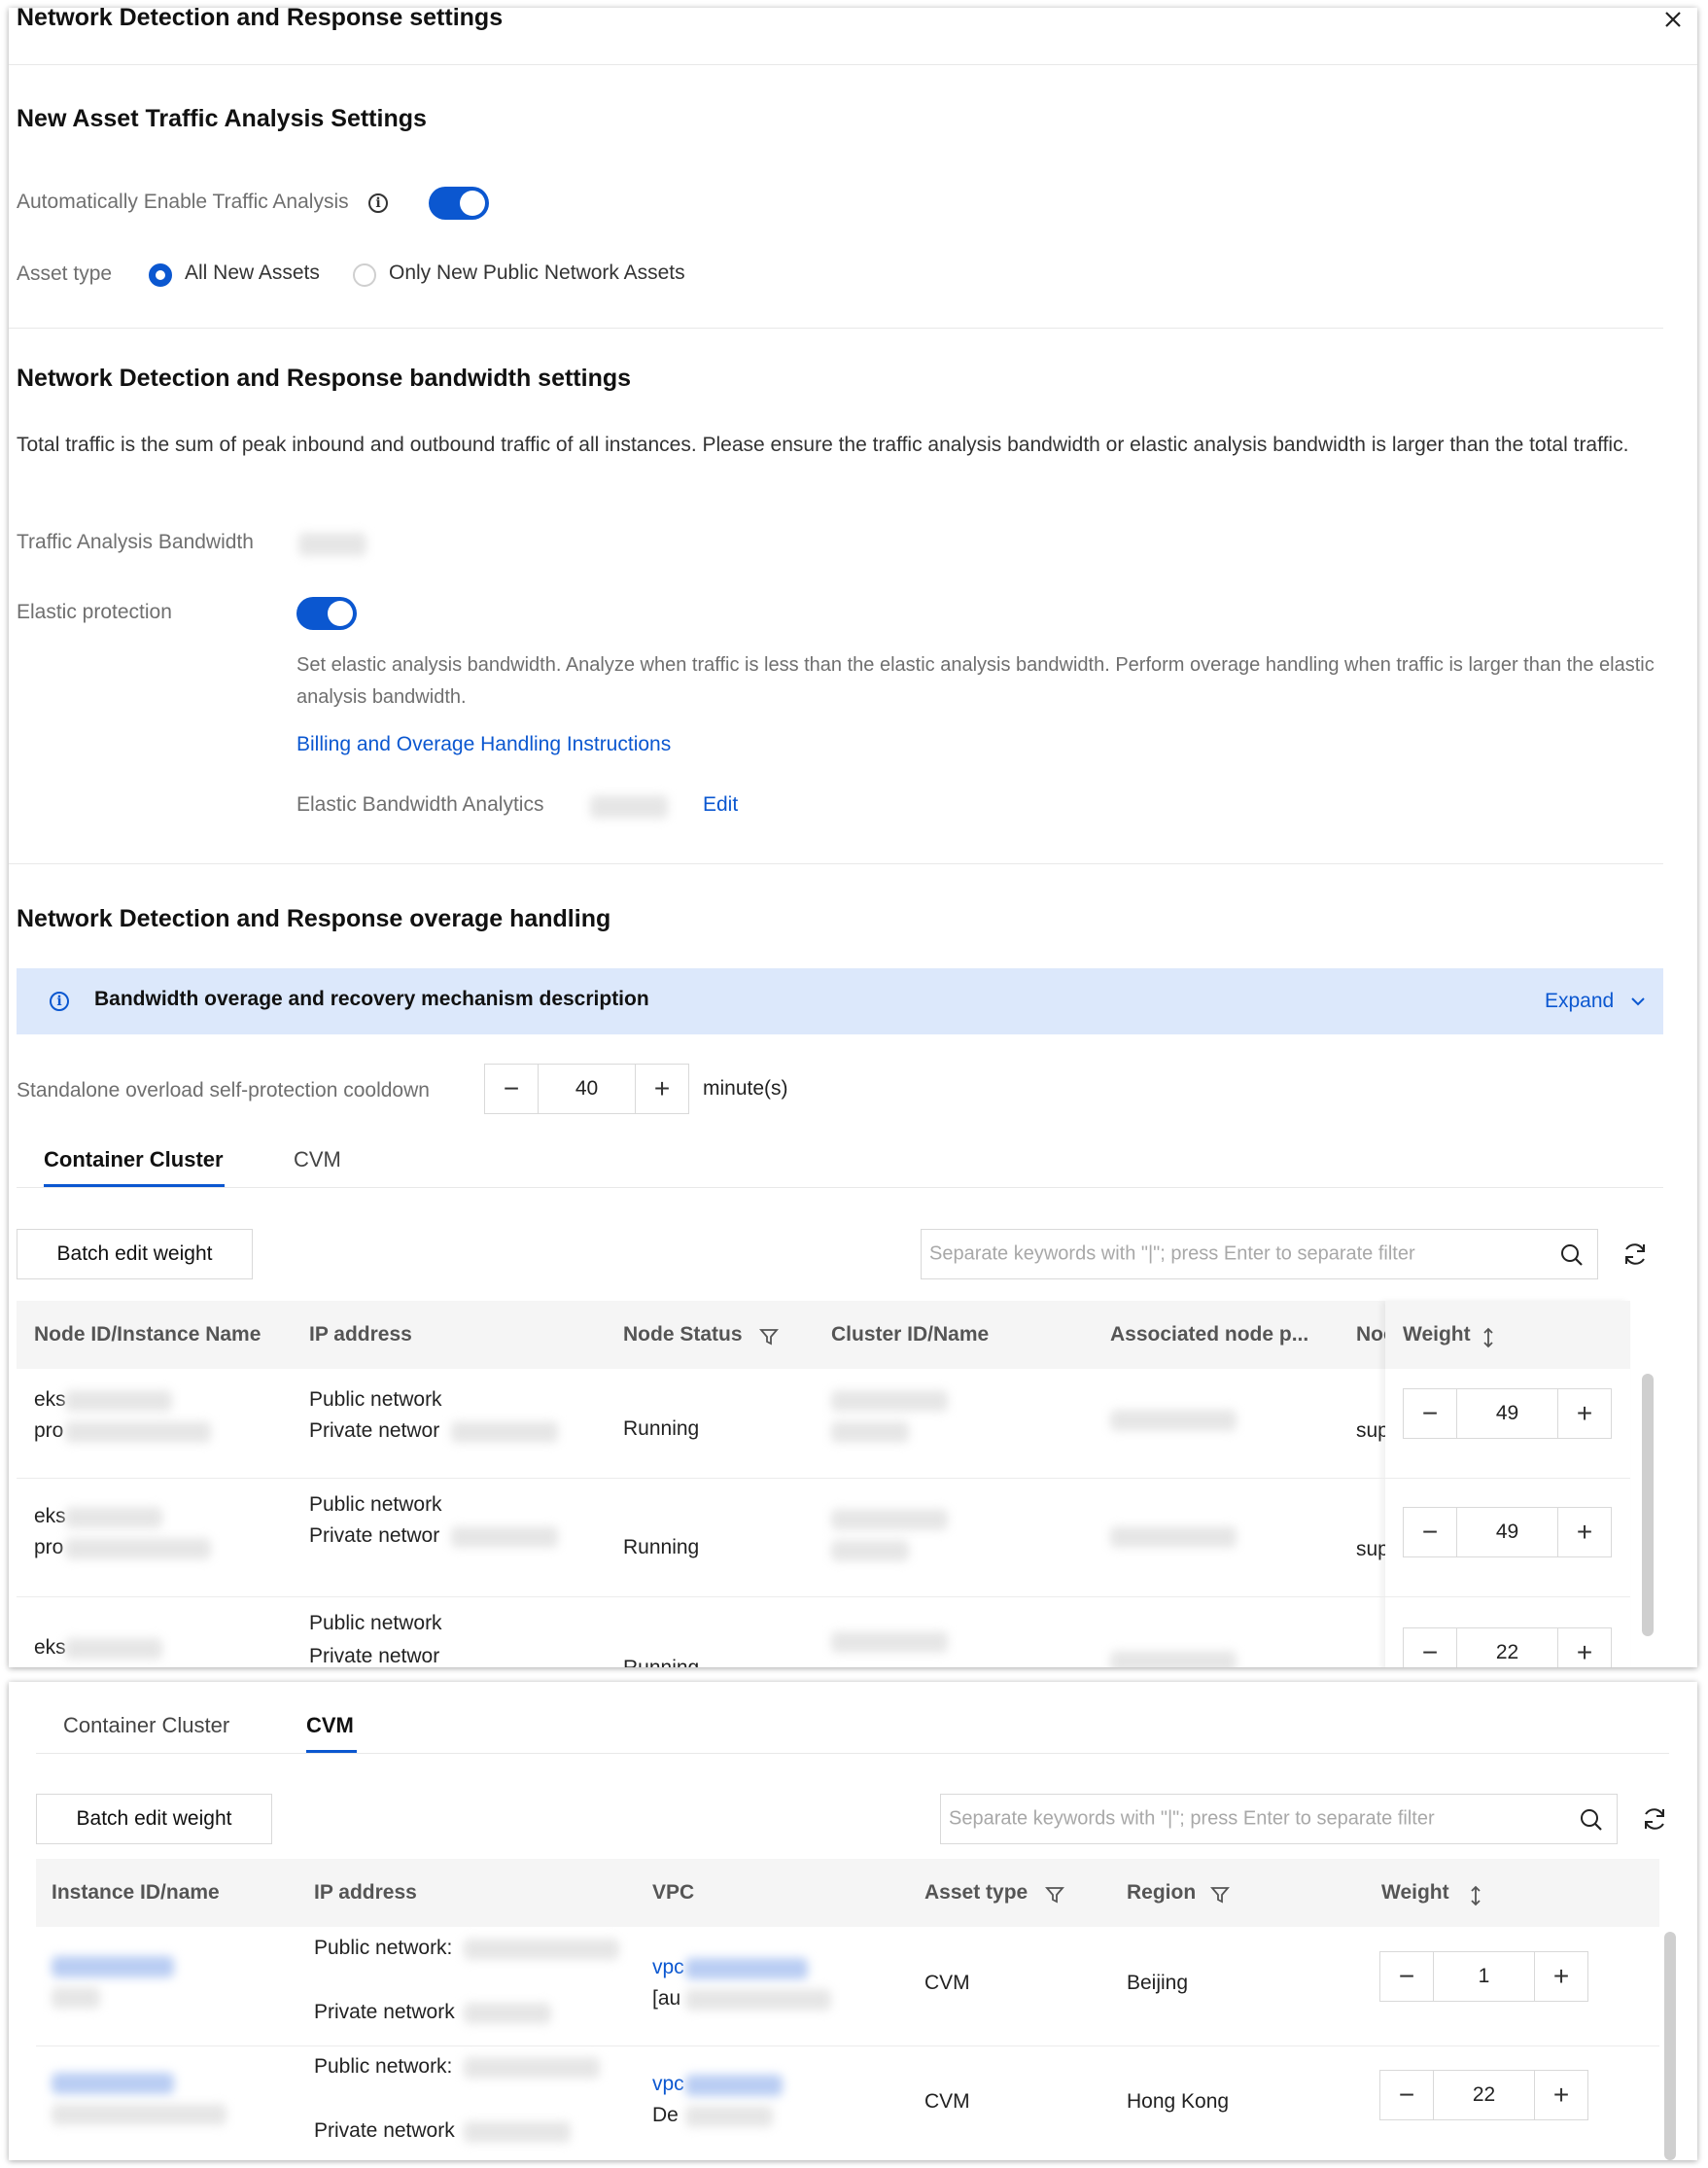  Describe the element at coordinates (667, 1998) in the screenshot. I see `cell-vpc-name: [au` at that location.